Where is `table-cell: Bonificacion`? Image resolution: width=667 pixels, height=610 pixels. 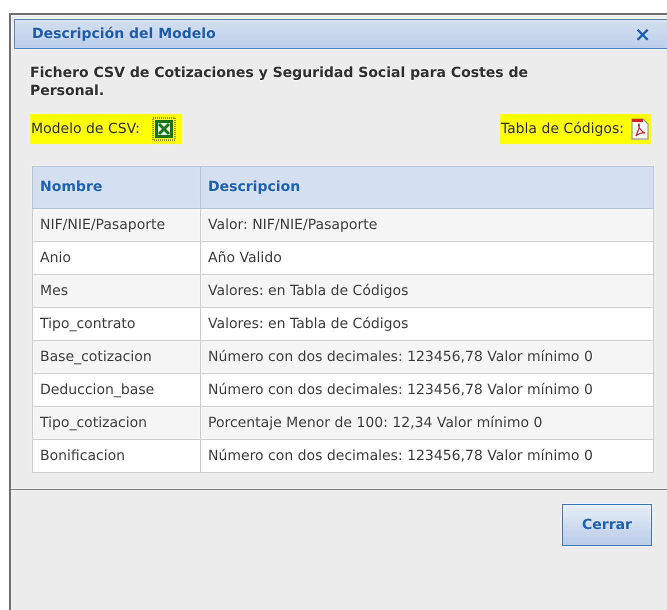 table-cell: Bonificacion is located at coordinates (116, 456).